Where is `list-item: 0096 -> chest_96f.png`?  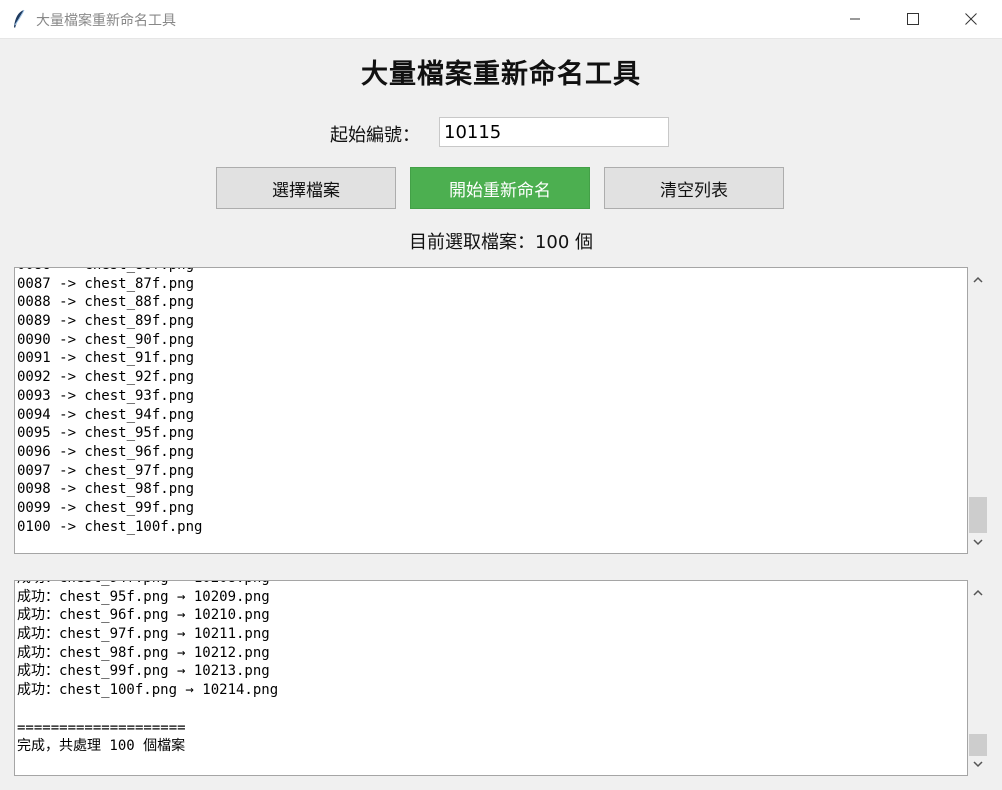
list-item: 0096 -> chest_96f.png is located at coordinates (106, 451).